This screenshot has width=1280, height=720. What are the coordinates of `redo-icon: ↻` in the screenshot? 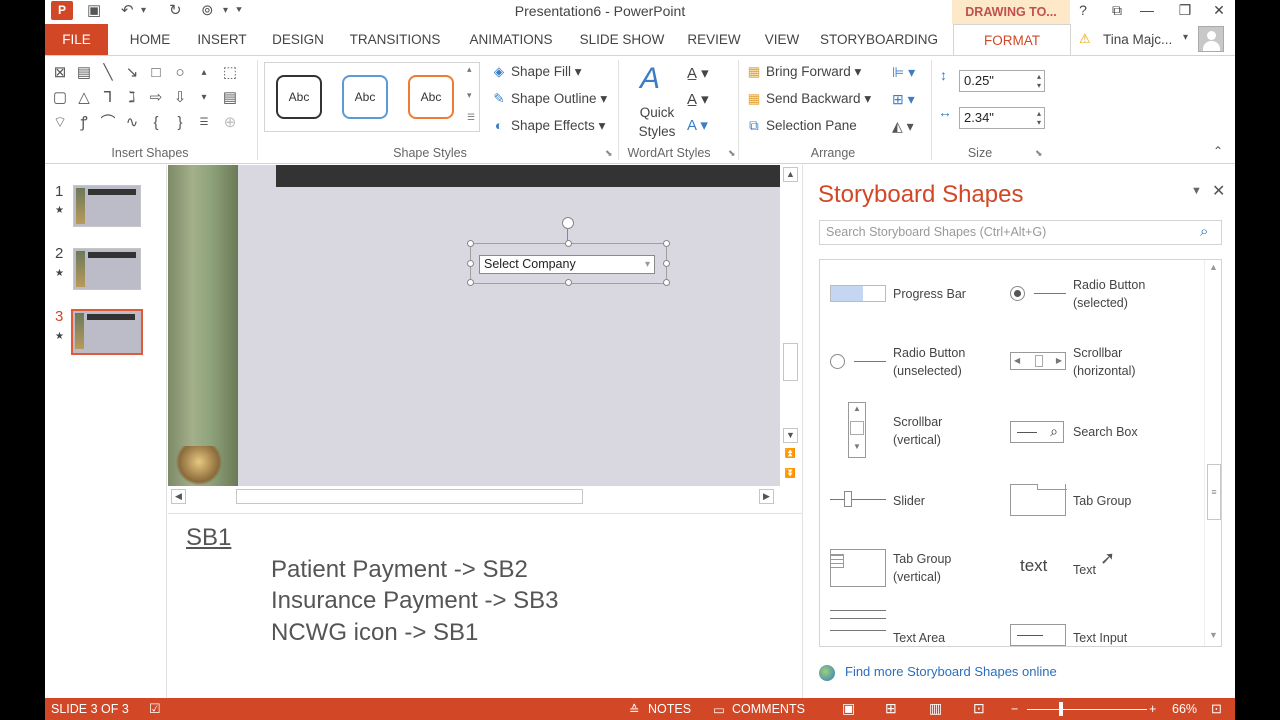 It's located at (175, 11).